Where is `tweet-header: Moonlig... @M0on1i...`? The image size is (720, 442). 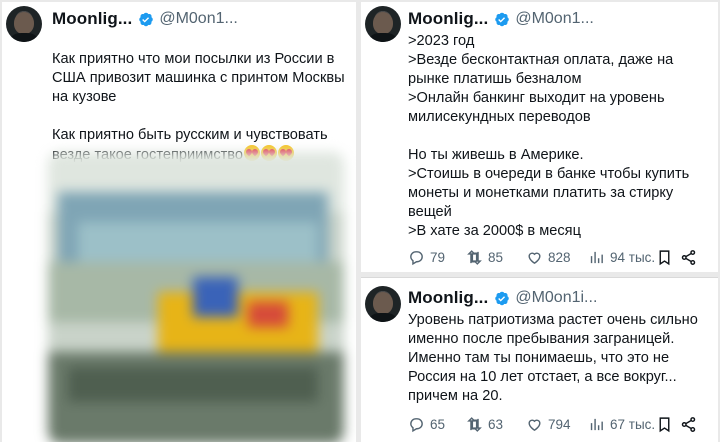 tweet-header: Moonlig... @M0on1i... is located at coordinates (502, 298).